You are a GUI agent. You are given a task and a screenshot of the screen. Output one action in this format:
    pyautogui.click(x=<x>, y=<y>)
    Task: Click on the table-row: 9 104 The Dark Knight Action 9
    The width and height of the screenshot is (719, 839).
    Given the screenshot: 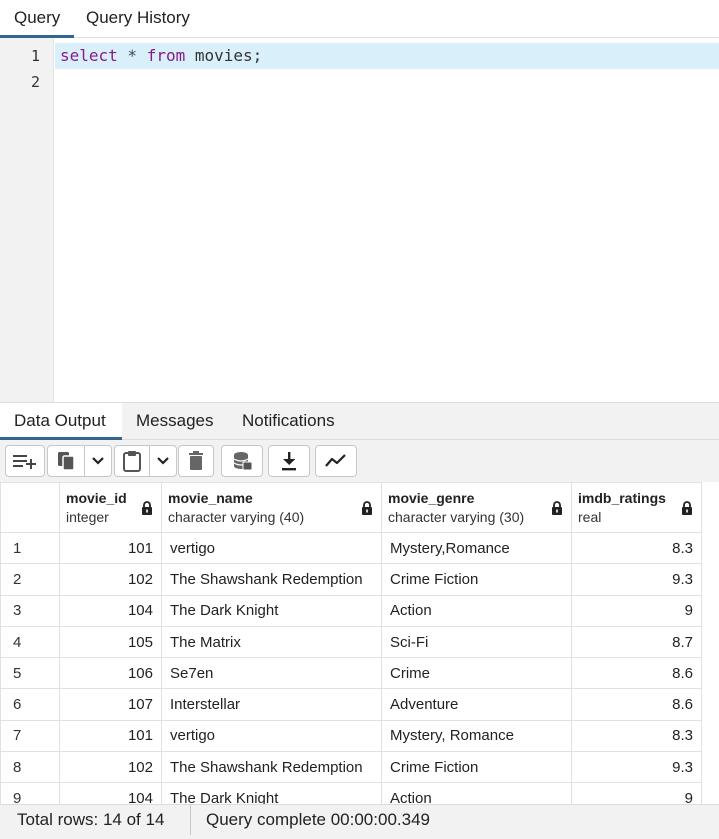 What is the action you would take?
    pyautogui.click(x=351, y=793)
    